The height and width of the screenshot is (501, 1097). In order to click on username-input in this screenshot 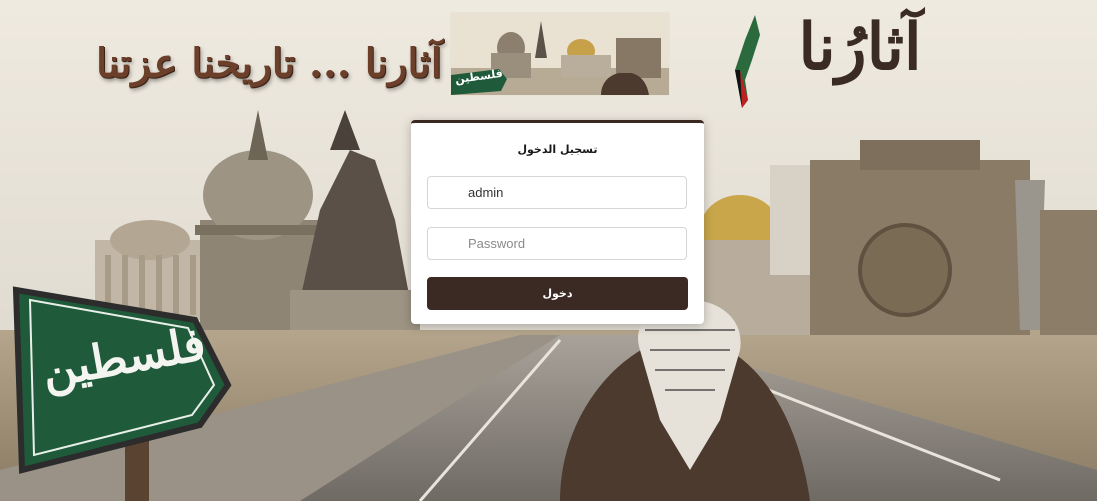, I will do `click(557, 192)`.